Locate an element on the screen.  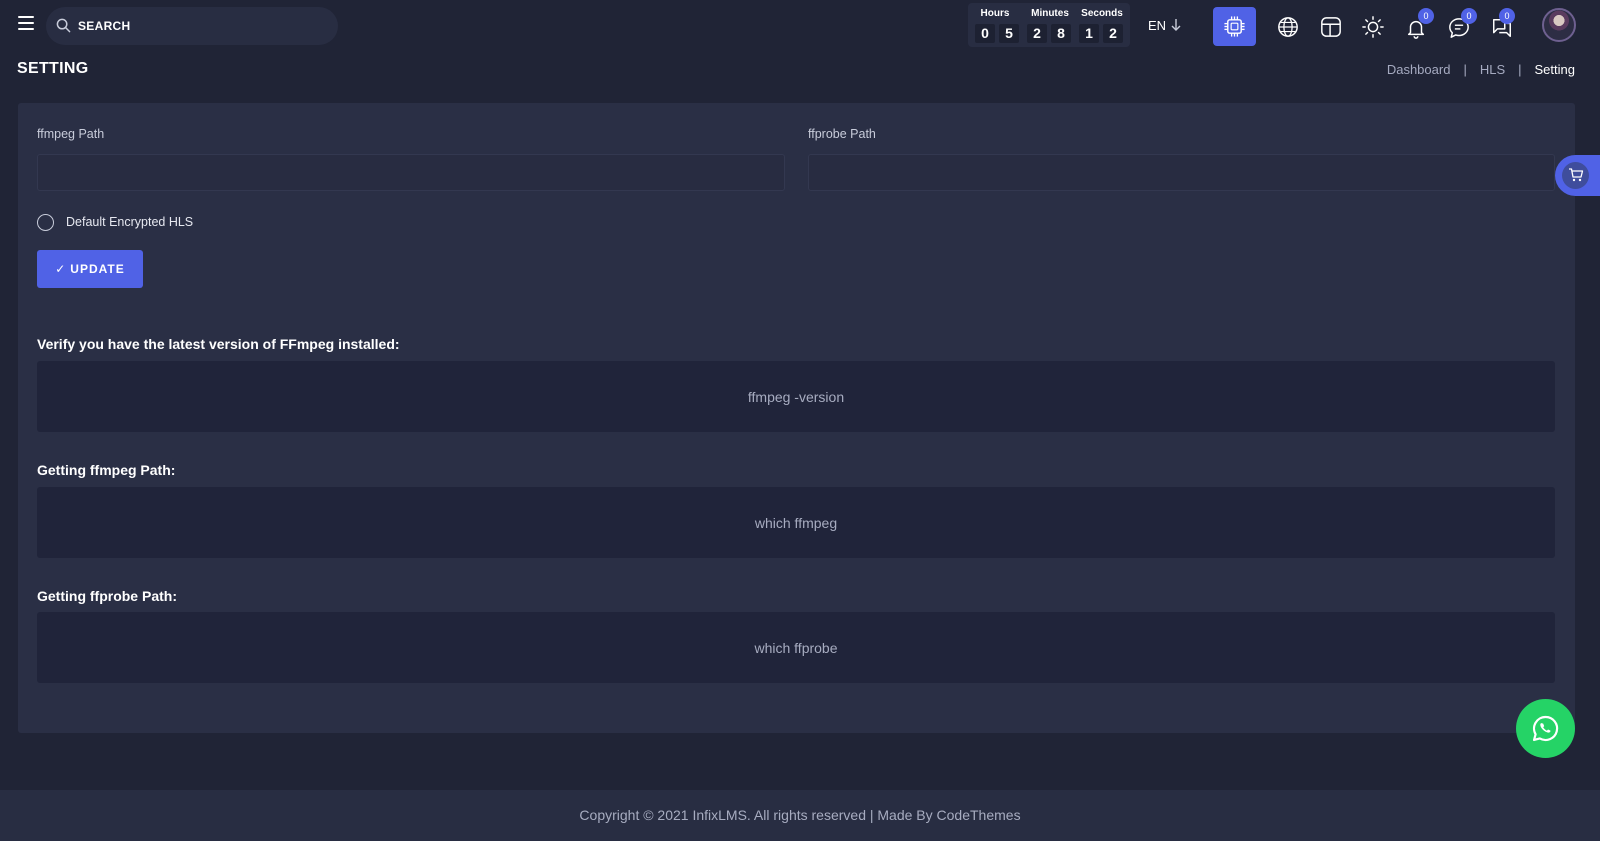
whatsapp-icon is located at coordinates (1545, 728).